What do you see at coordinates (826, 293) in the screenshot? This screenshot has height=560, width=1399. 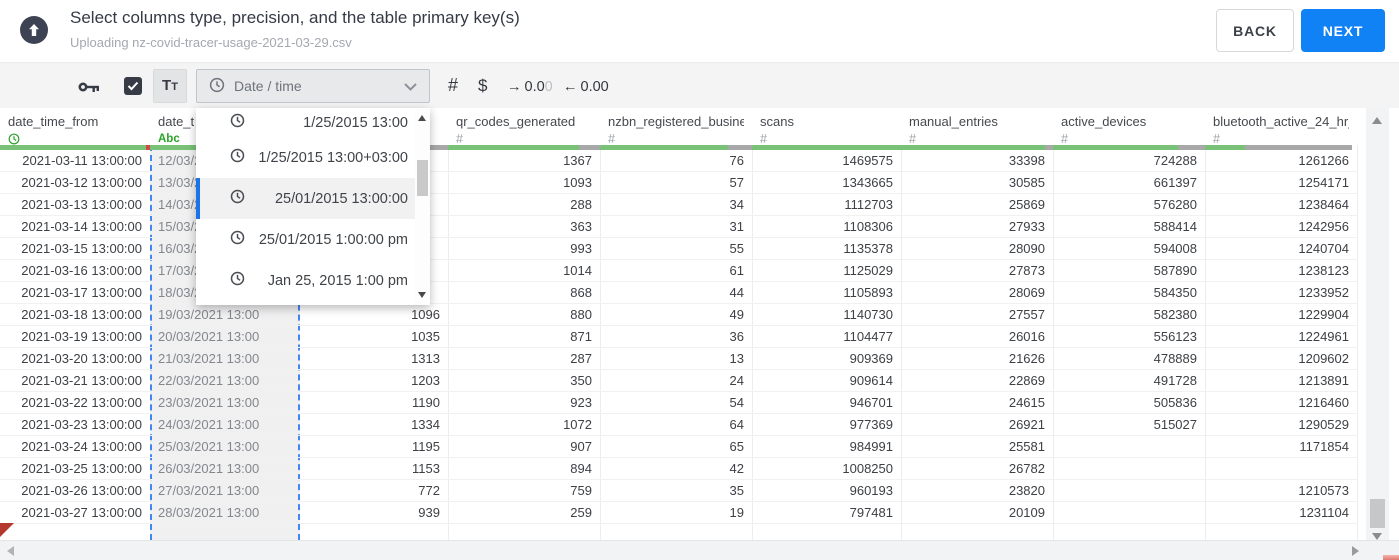 I see `cell: 1105893` at bounding box center [826, 293].